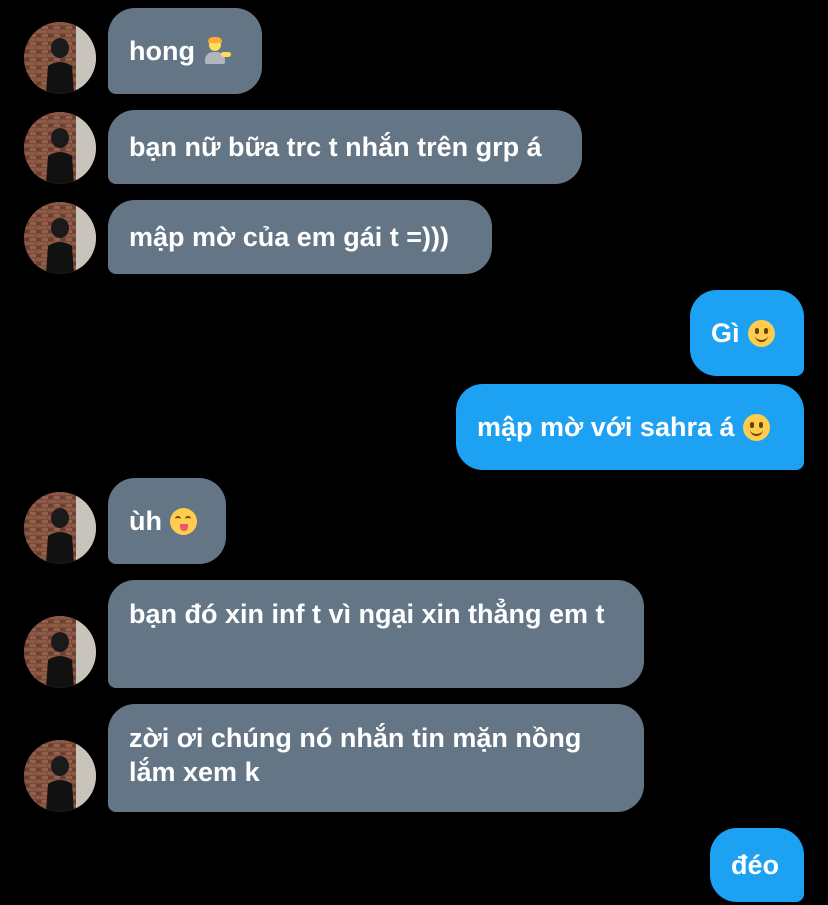 The height and width of the screenshot is (905, 828). I want to click on message-bubble-incoming: ùh, so click(167, 521).